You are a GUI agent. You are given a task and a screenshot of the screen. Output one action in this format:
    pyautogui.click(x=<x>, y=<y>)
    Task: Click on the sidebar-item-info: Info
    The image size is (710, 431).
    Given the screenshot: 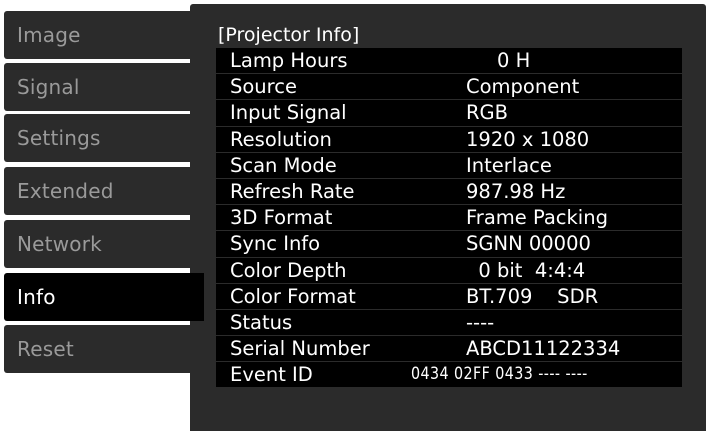 What is the action you would take?
    pyautogui.click(x=104, y=297)
    